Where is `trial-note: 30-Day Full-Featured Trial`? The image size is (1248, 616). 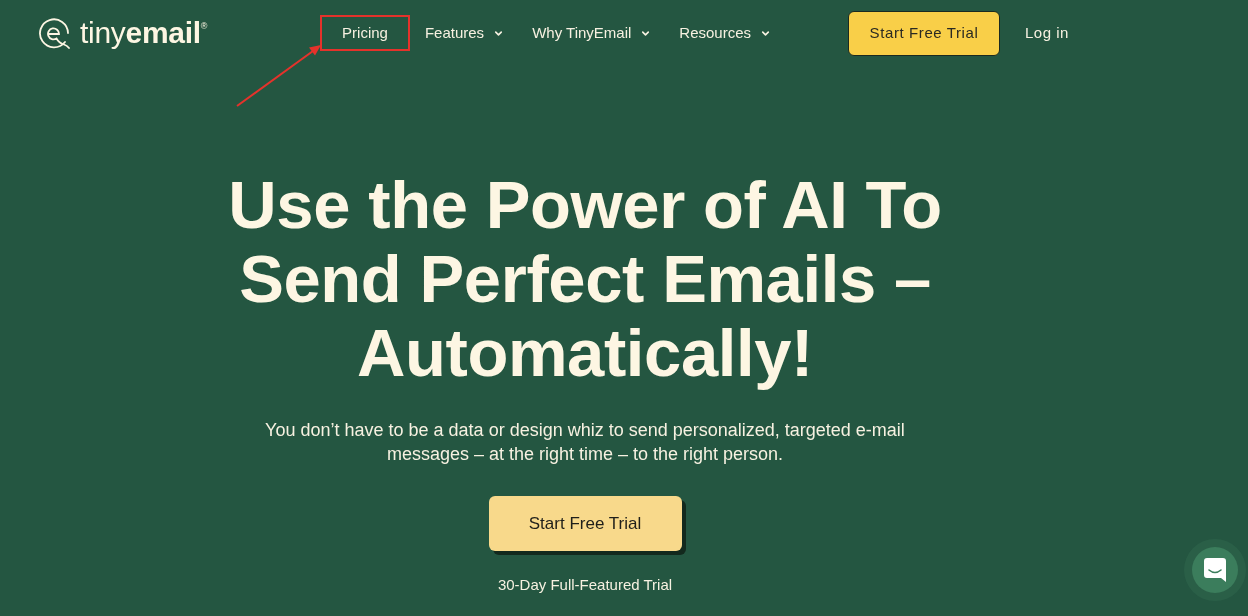
trial-note: 30-Day Full-Featured Trial is located at coordinates (585, 585).